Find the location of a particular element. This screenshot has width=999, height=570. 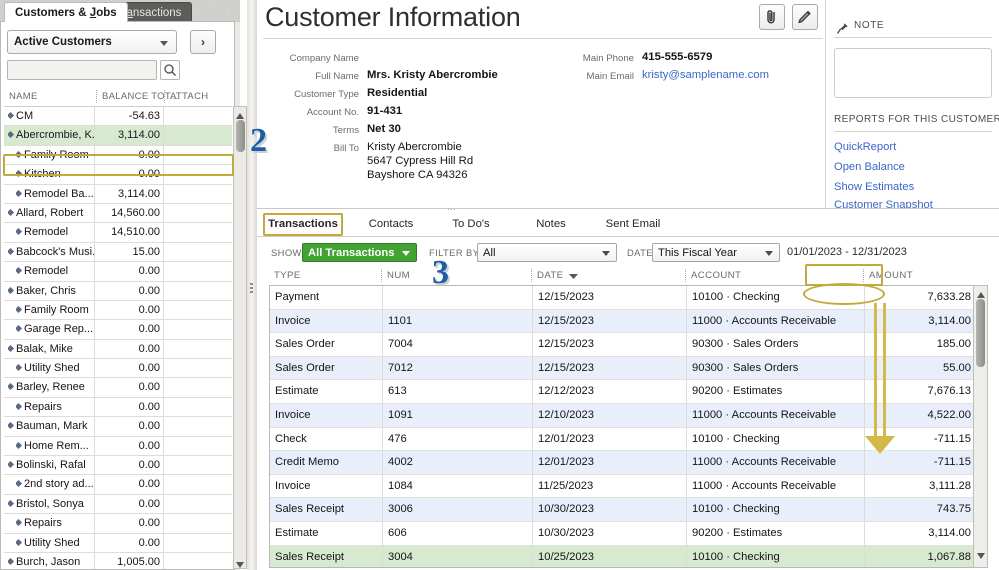

customer-list-item: Allard, Robert 14,560.00 is located at coordinates (118, 213).